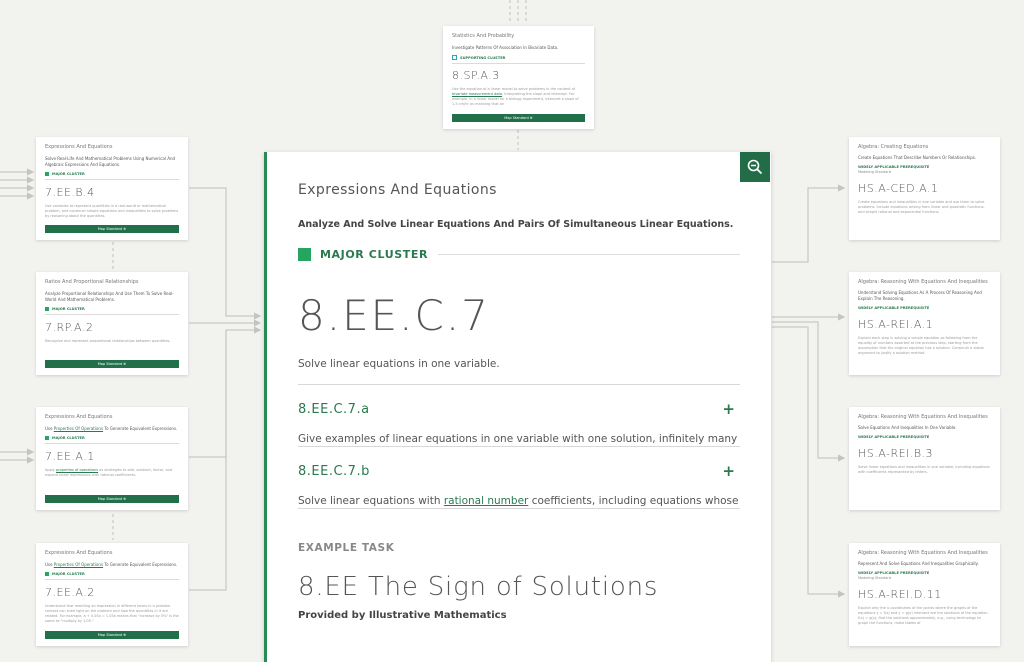 The height and width of the screenshot is (662, 1024). What do you see at coordinates (519, 371) in the screenshot?
I see `standard-description: Solve linear equations in one variable.` at bounding box center [519, 371].